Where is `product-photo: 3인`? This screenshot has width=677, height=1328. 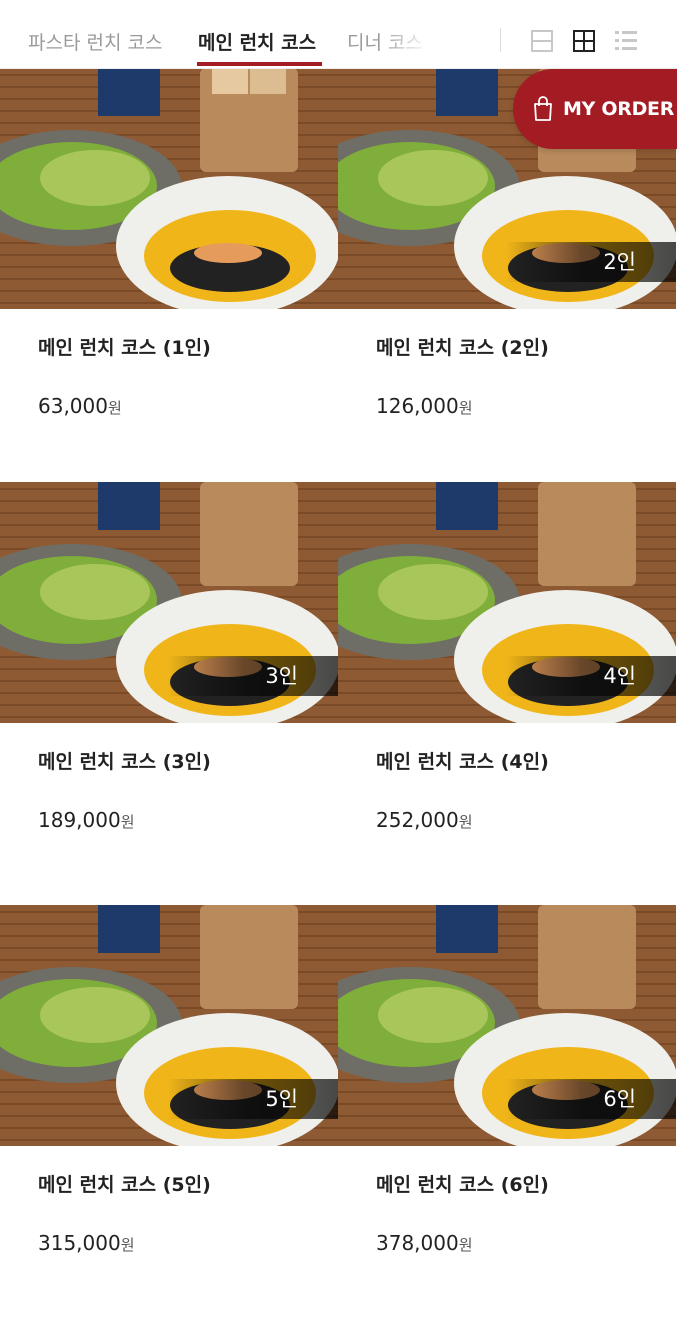 product-photo: 3인 is located at coordinates (169, 602).